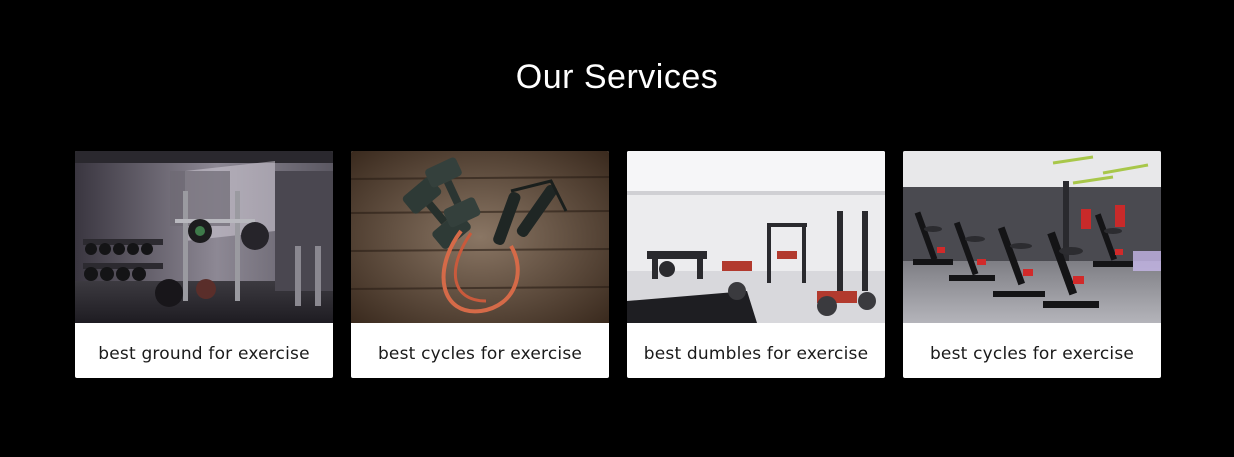 The image size is (1234, 457). What do you see at coordinates (617, 77) in the screenshot?
I see `section-title: Our Services` at bounding box center [617, 77].